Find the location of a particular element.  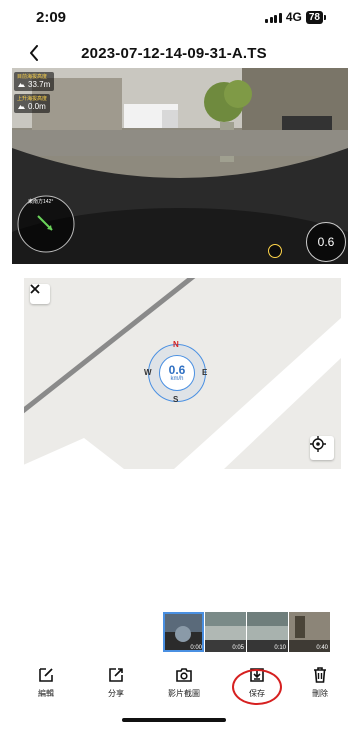

delete-button: 刪除 is located at coordinates (320, 682).